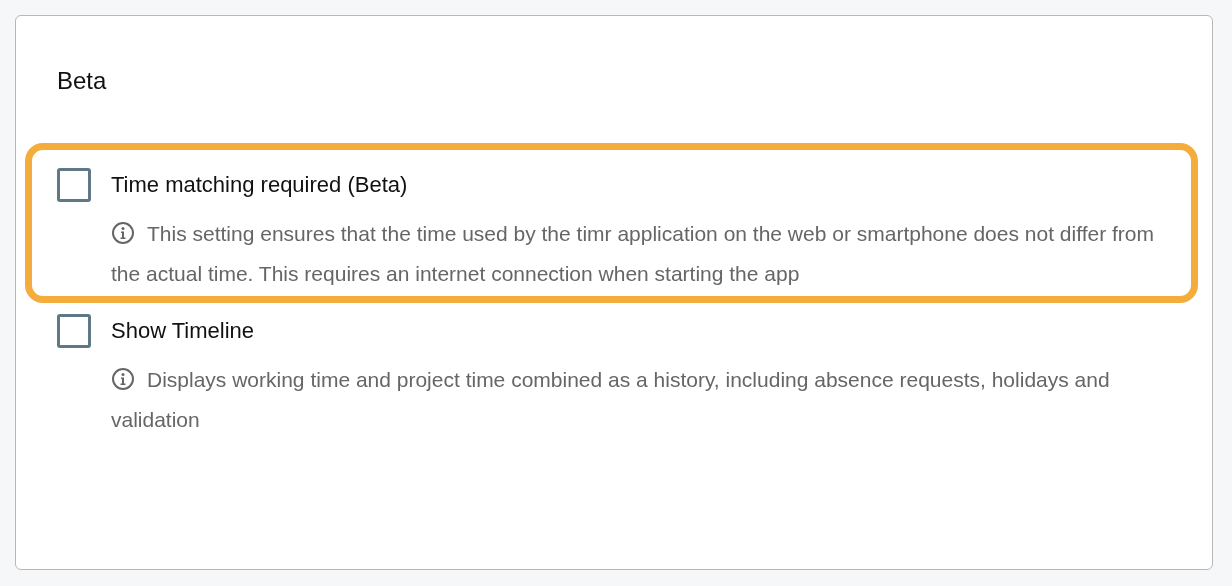  I want to click on option-description: This setting ensures that the time used by the timr application on the web or smartphone does not differ from the actual time. This requires an internet connection when starting the app, so click(633, 253).